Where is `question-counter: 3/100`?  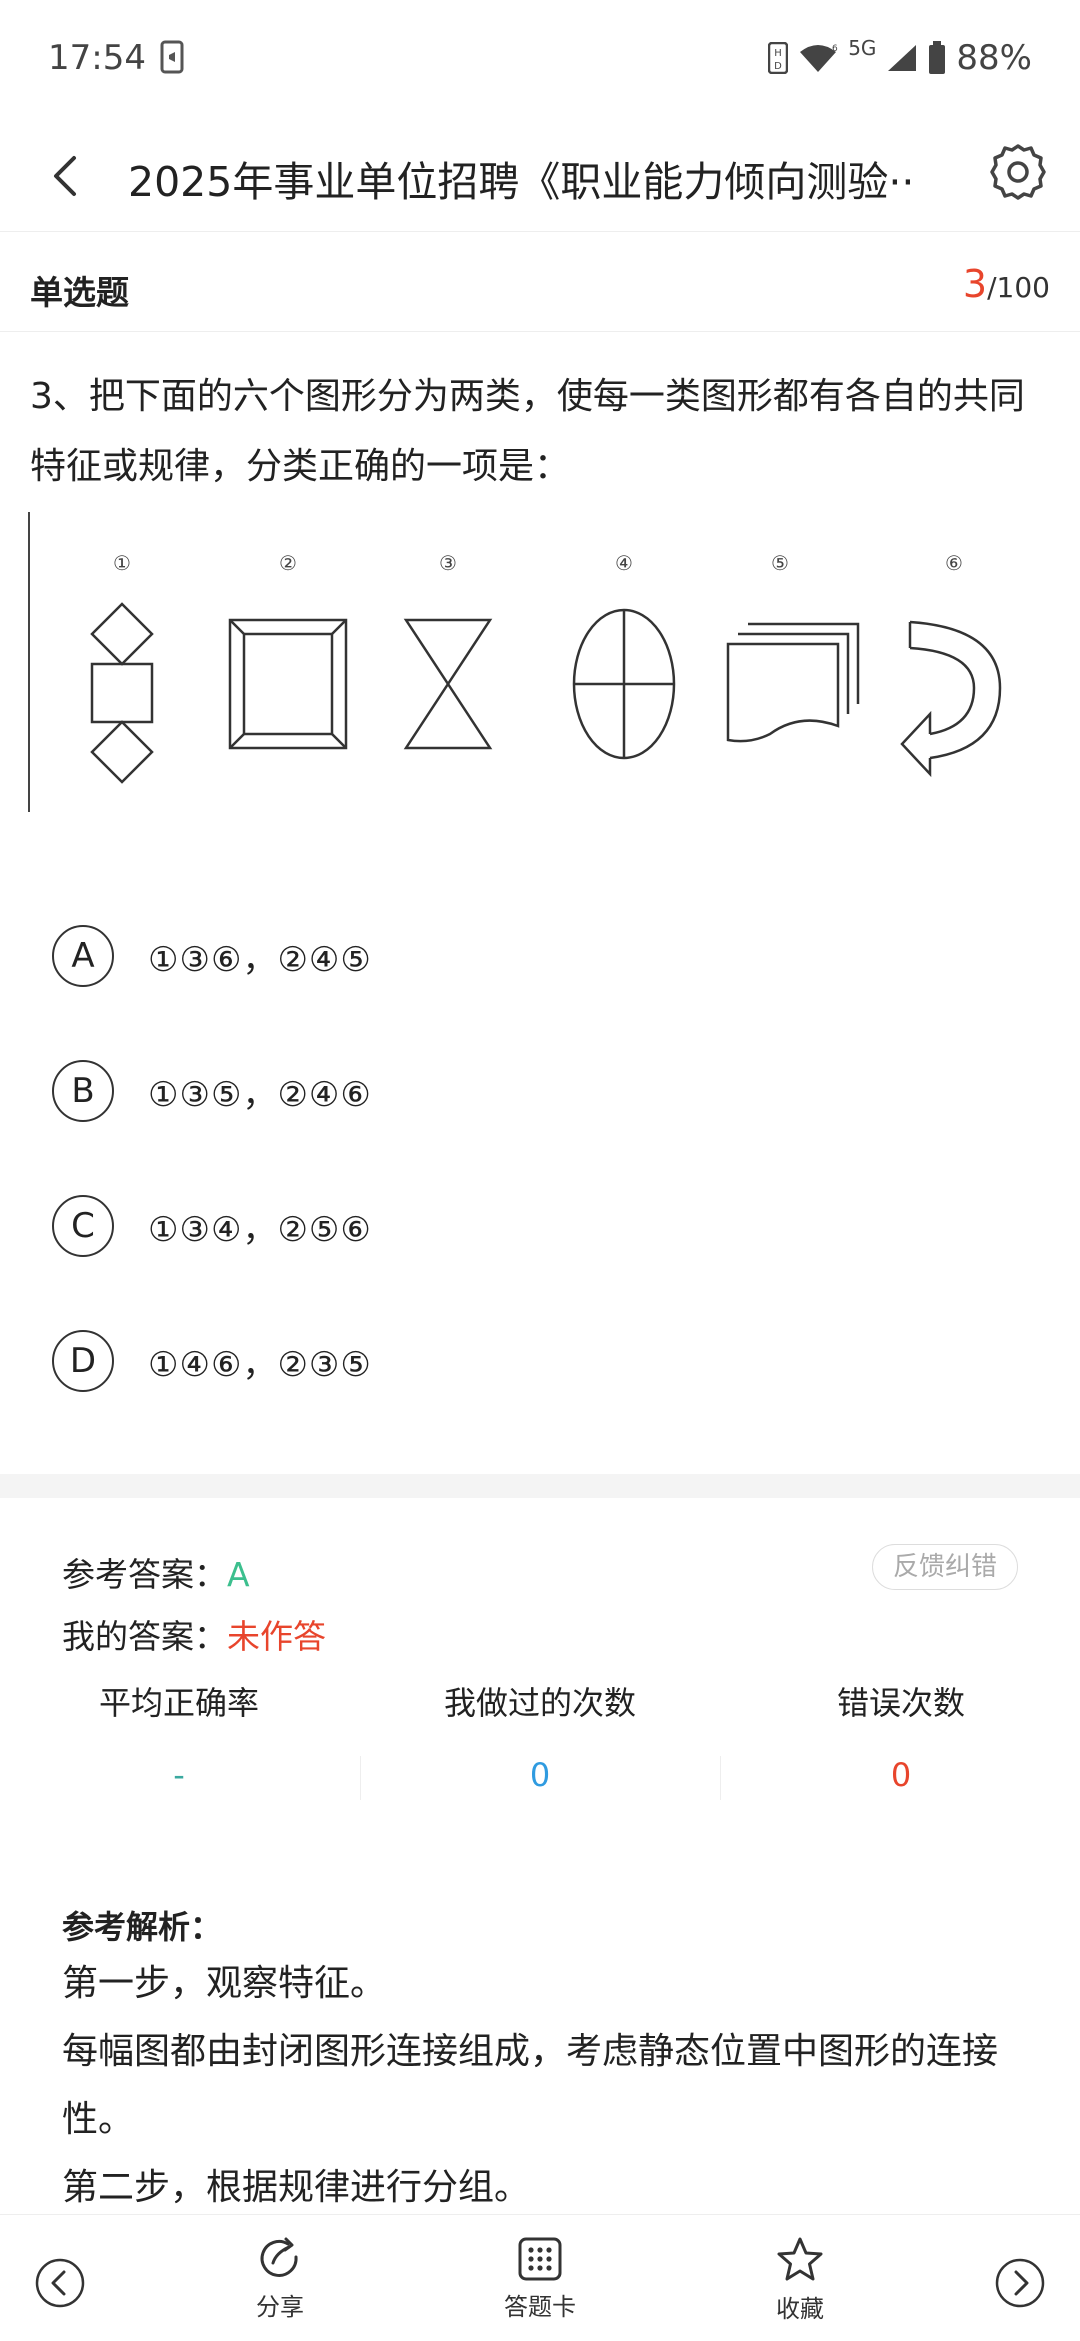
question-counter: 3/100 is located at coordinates (1006, 284).